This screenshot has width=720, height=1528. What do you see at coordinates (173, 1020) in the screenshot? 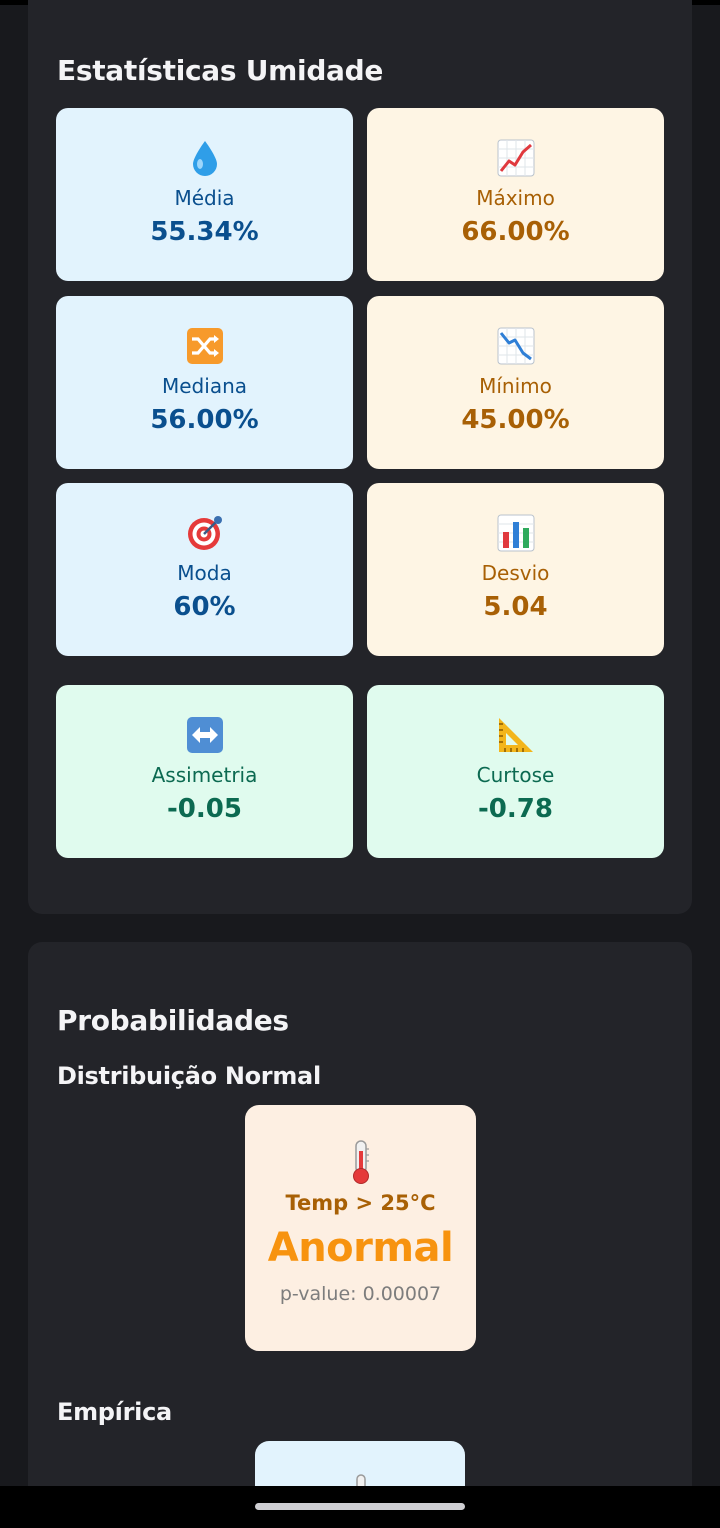
I see `prob-section-title: Probabilidades` at bounding box center [173, 1020].